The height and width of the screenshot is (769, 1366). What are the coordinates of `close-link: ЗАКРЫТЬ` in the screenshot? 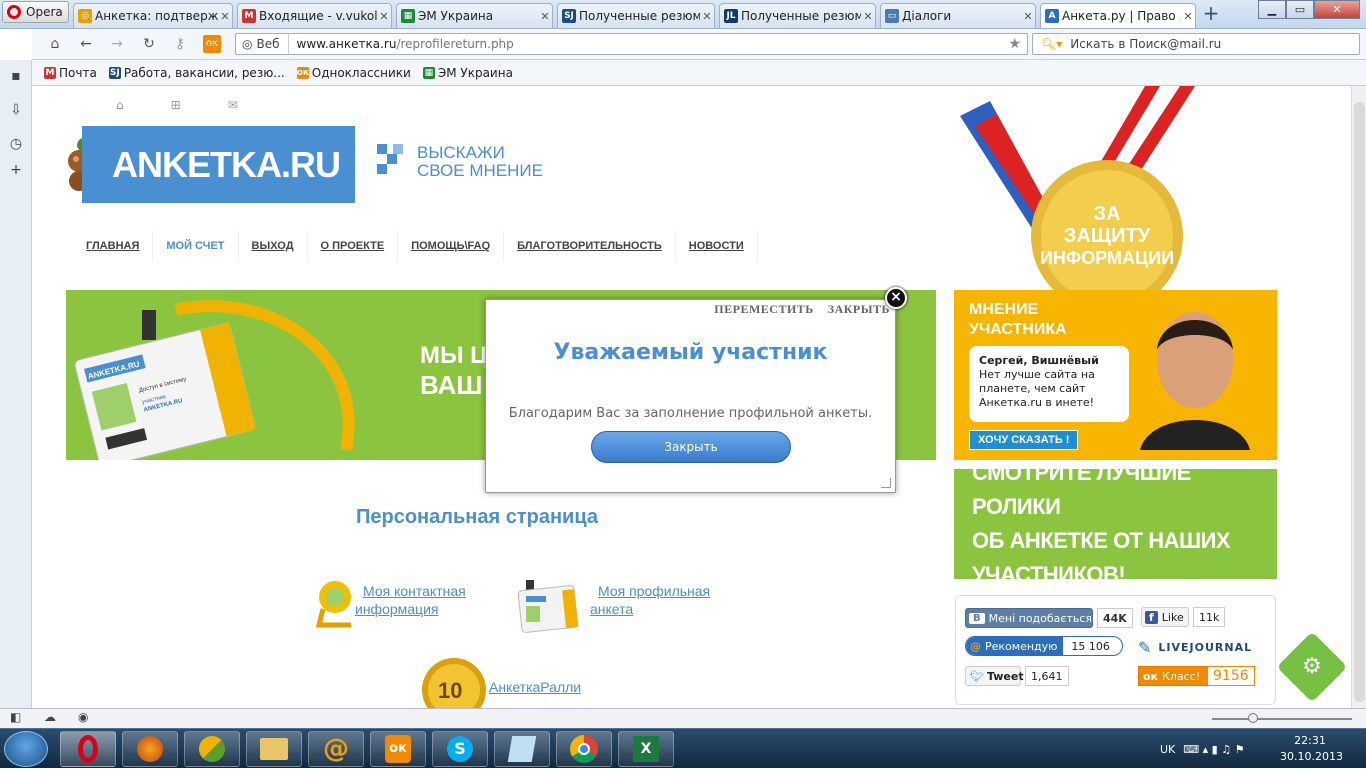 It's located at (859, 309).